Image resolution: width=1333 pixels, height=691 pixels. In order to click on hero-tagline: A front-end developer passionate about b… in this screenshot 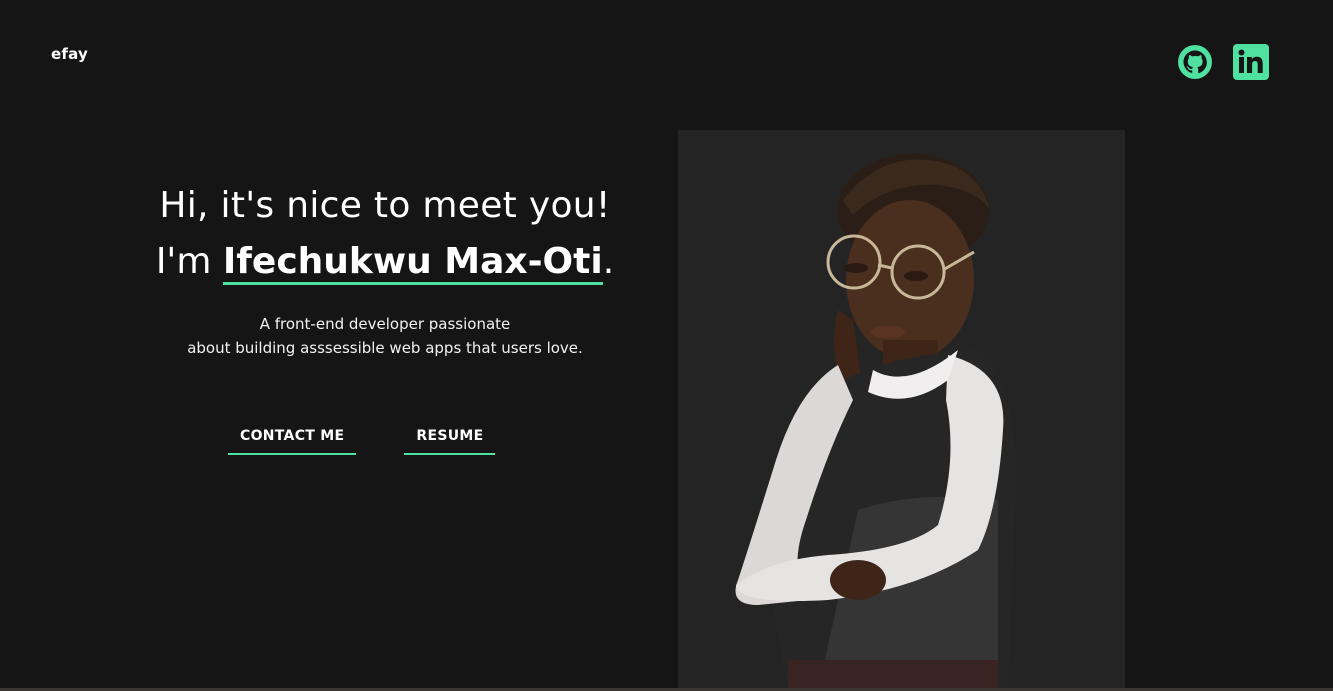, I will do `click(385, 336)`.